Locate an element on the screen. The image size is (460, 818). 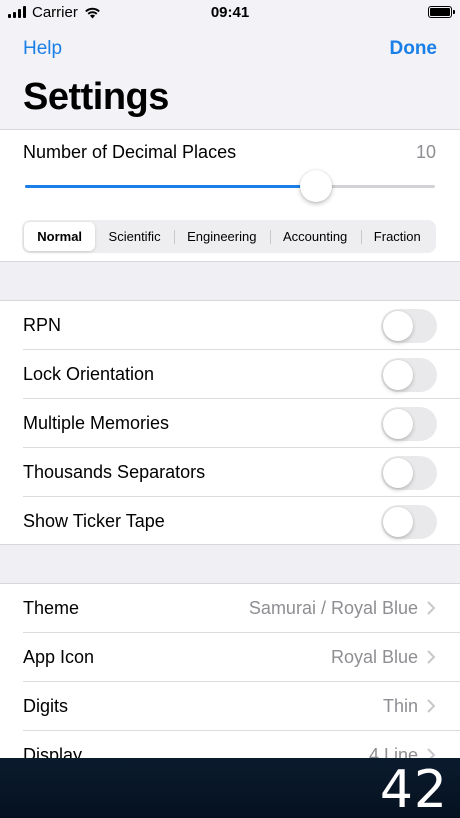
decimal-places-value: 10 is located at coordinates (425, 152).